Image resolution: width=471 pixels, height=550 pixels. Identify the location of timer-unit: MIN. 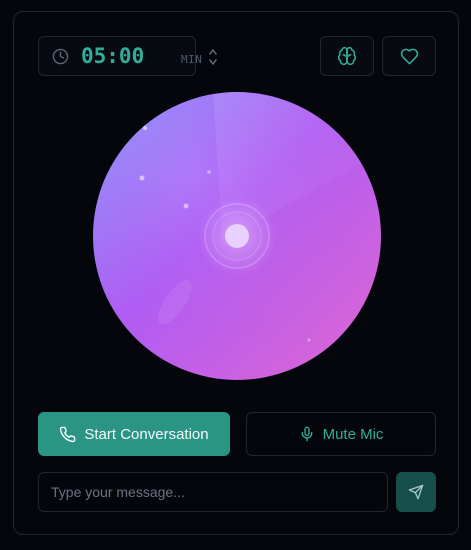
(192, 59).